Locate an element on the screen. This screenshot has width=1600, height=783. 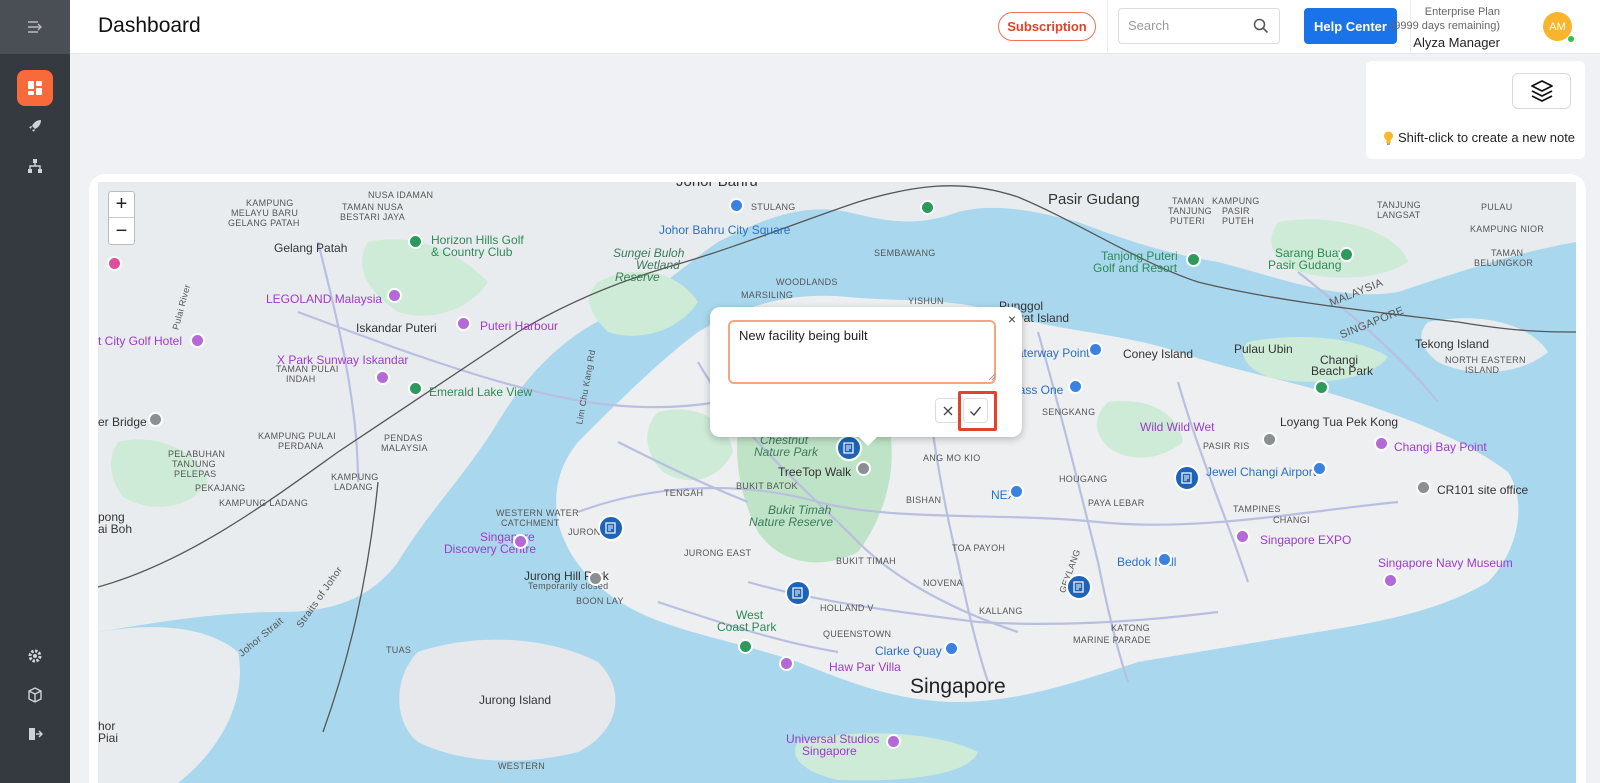
map-label: PULAU is located at coordinates (1497, 207).